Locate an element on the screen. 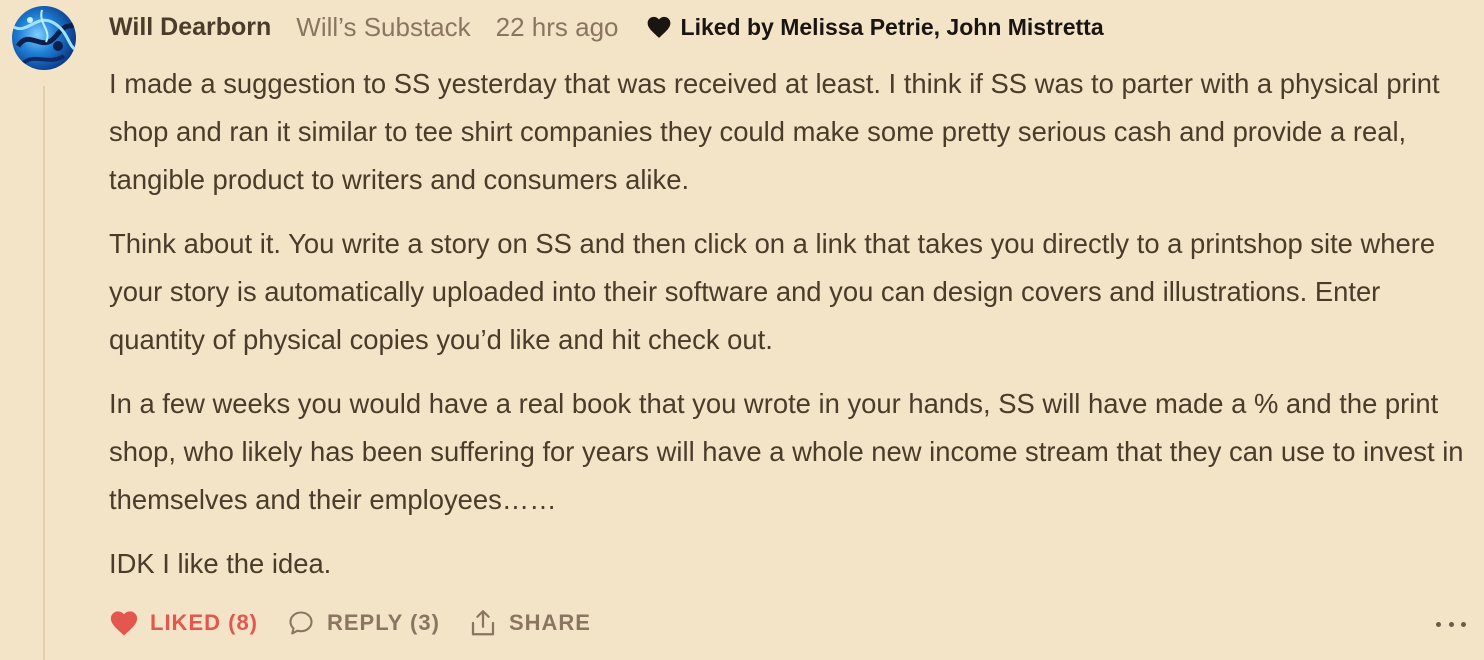 The image size is (1484, 660). like-button: LIKED (8) is located at coordinates (183, 623).